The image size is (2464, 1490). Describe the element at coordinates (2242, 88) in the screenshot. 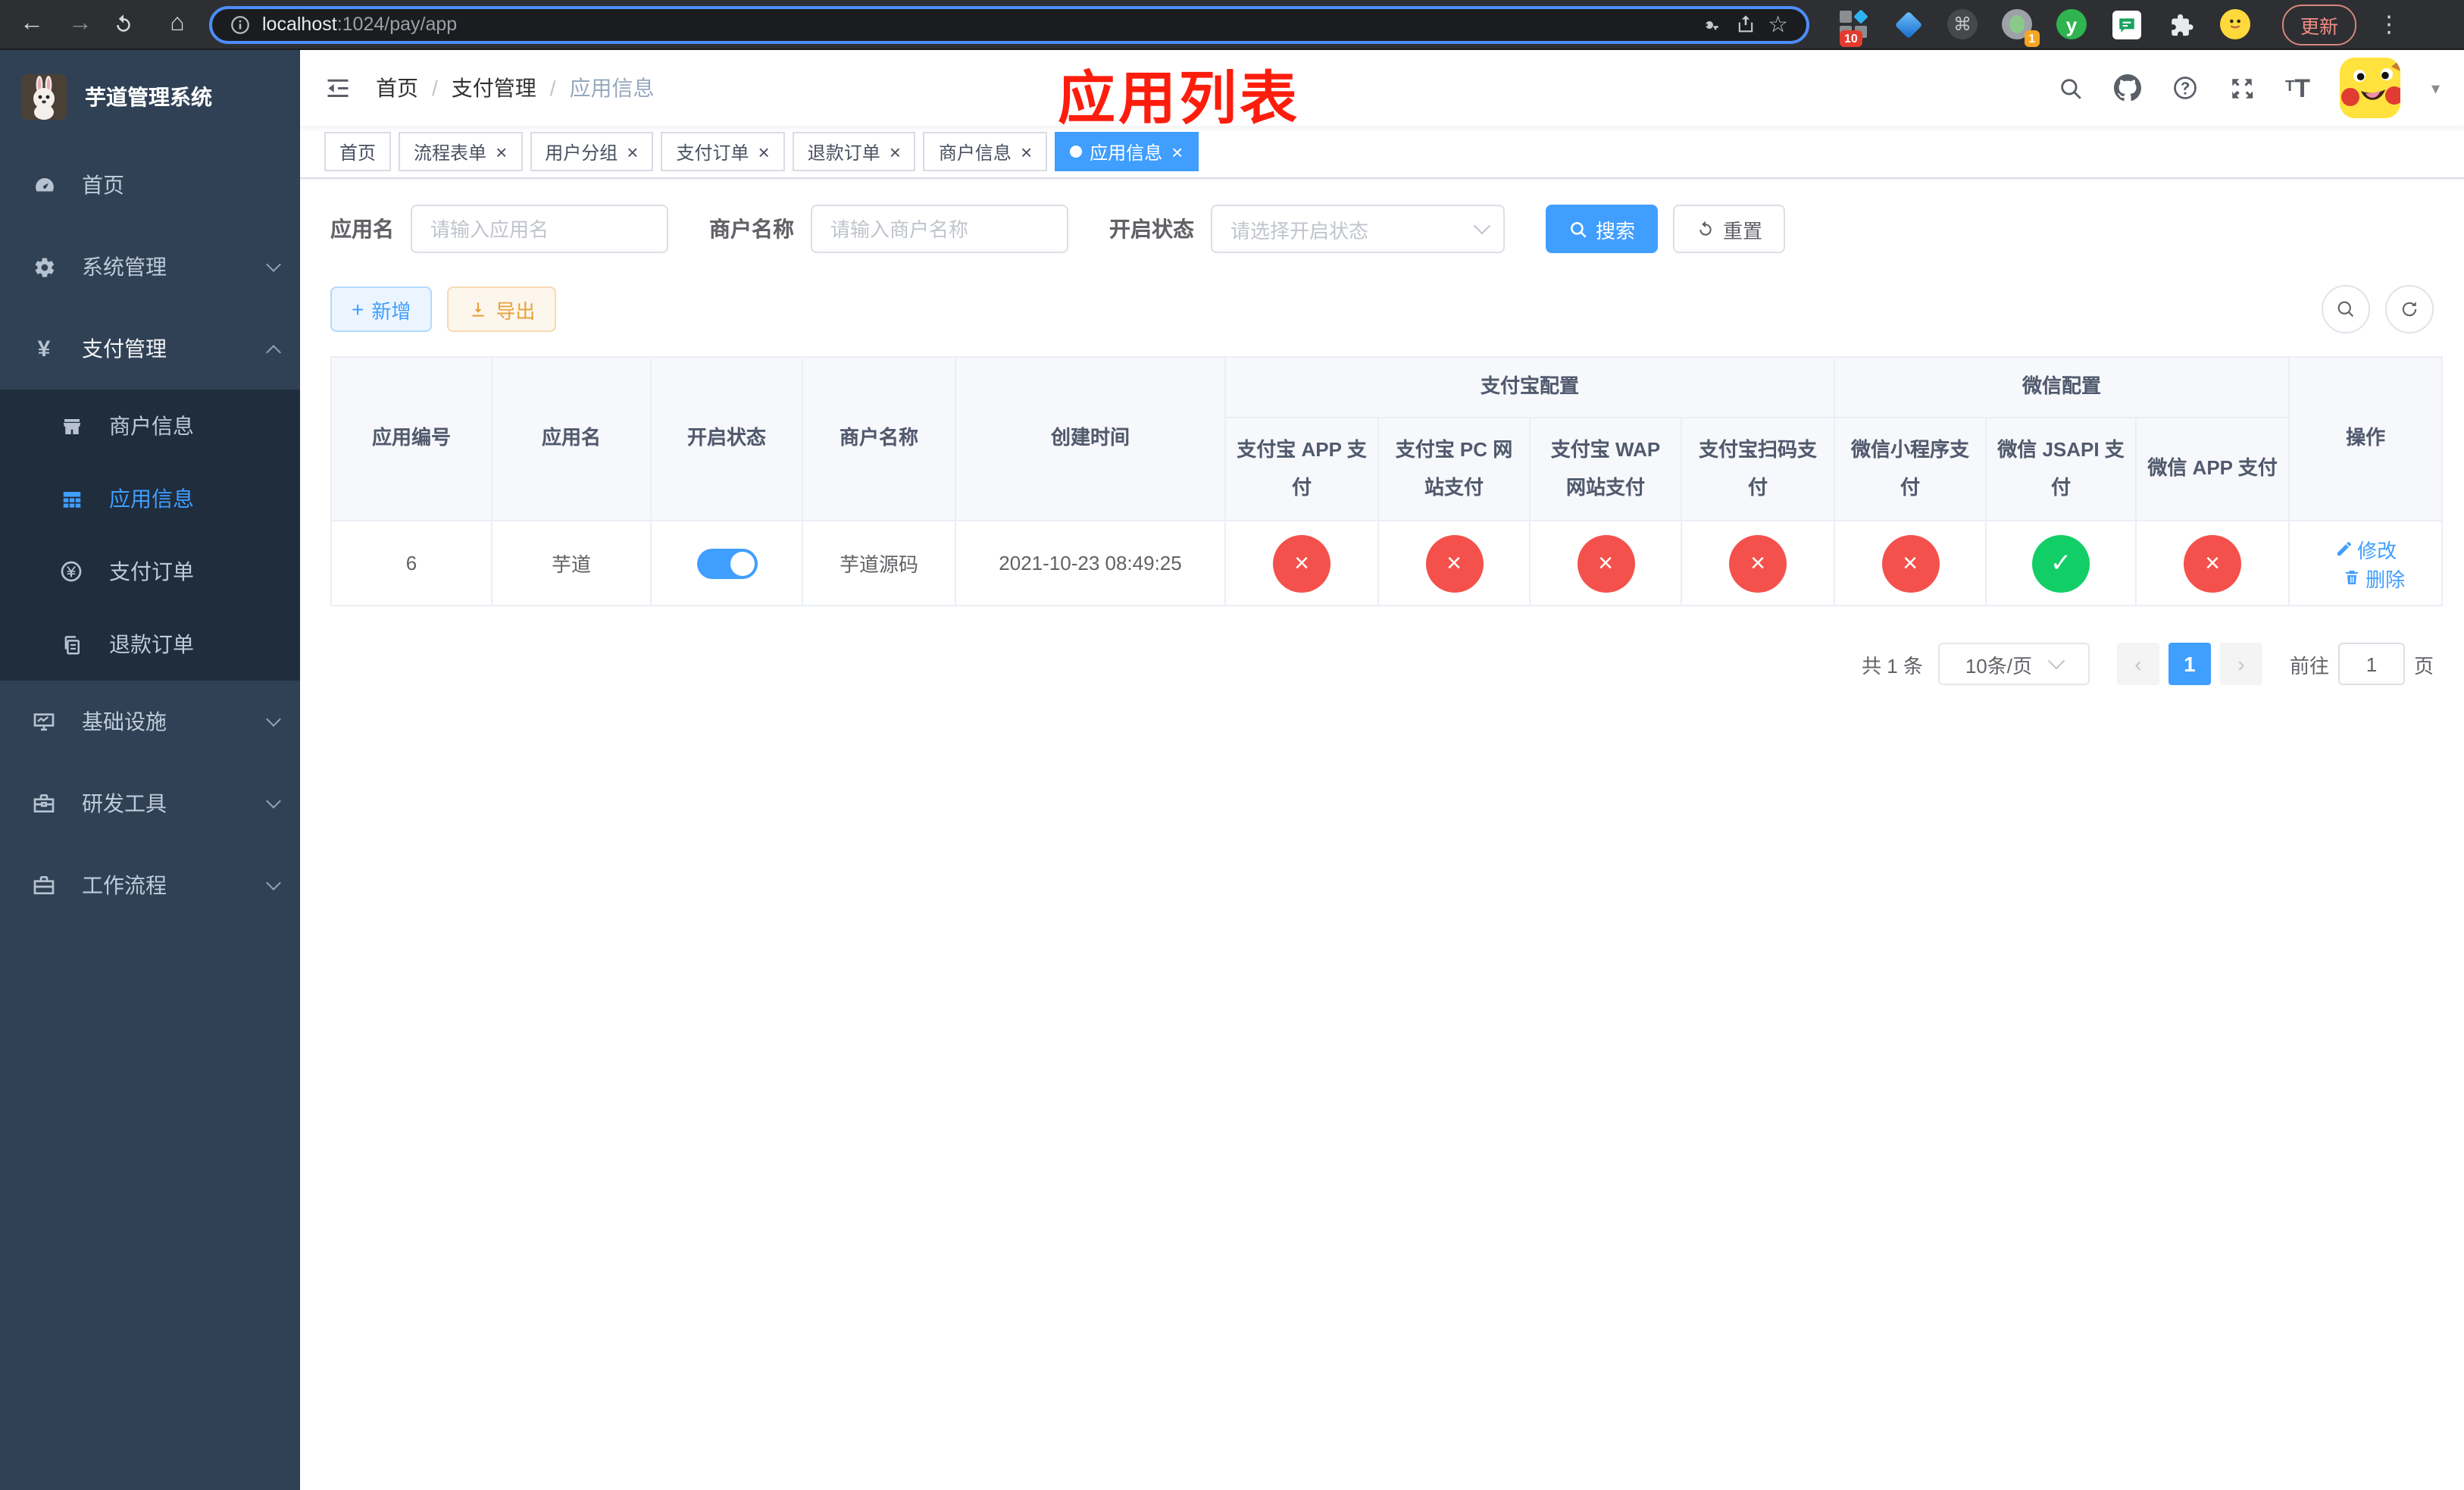

I see `fullscreen-icon` at that location.